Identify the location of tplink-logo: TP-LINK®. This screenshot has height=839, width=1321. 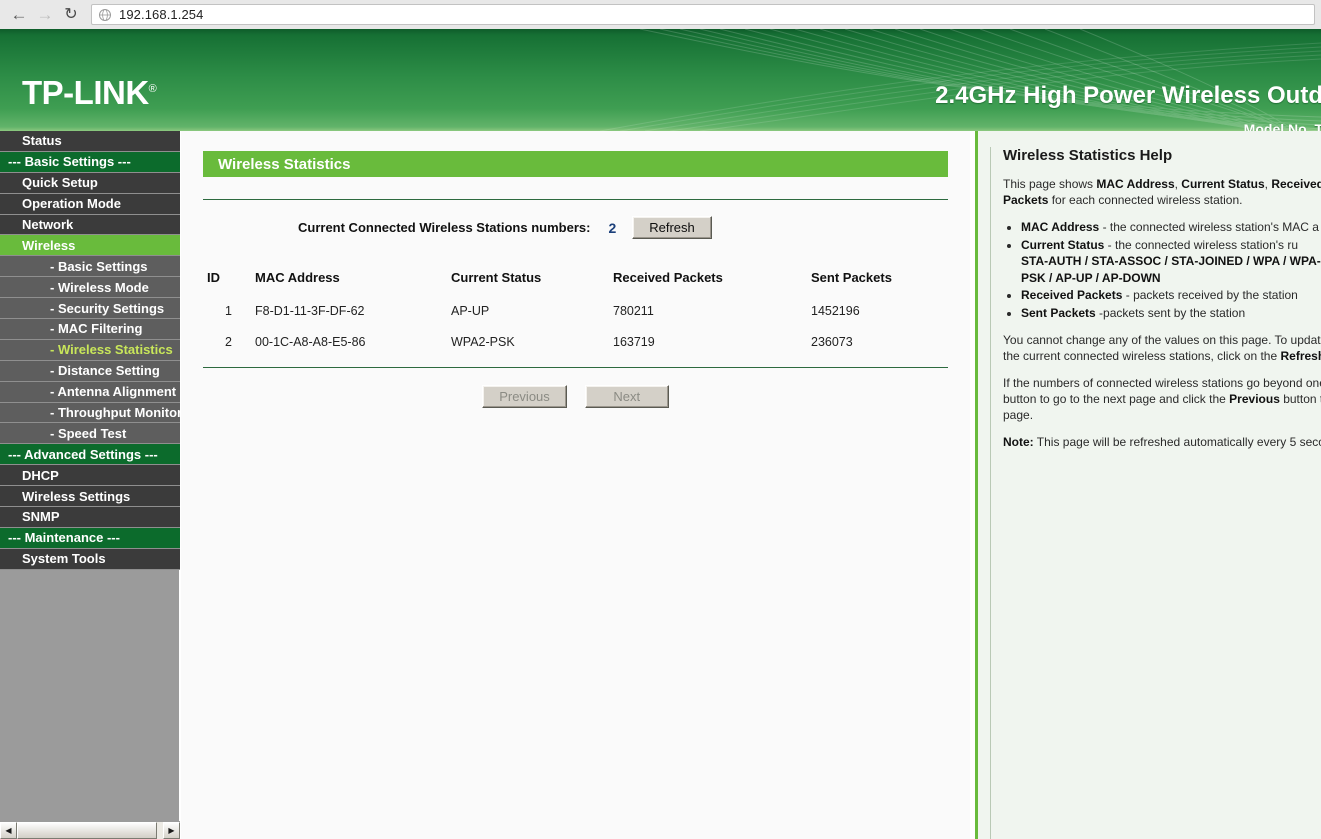
(89, 93).